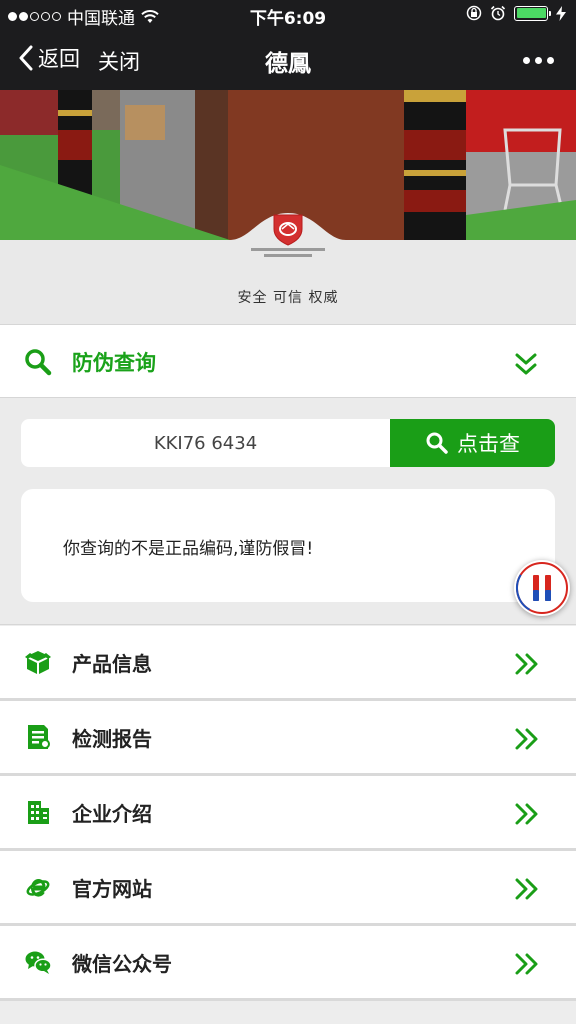  What do you see at coordinates (38, 662) in the screenshot?
I see `package-icon` at bounding box center [38, 662].